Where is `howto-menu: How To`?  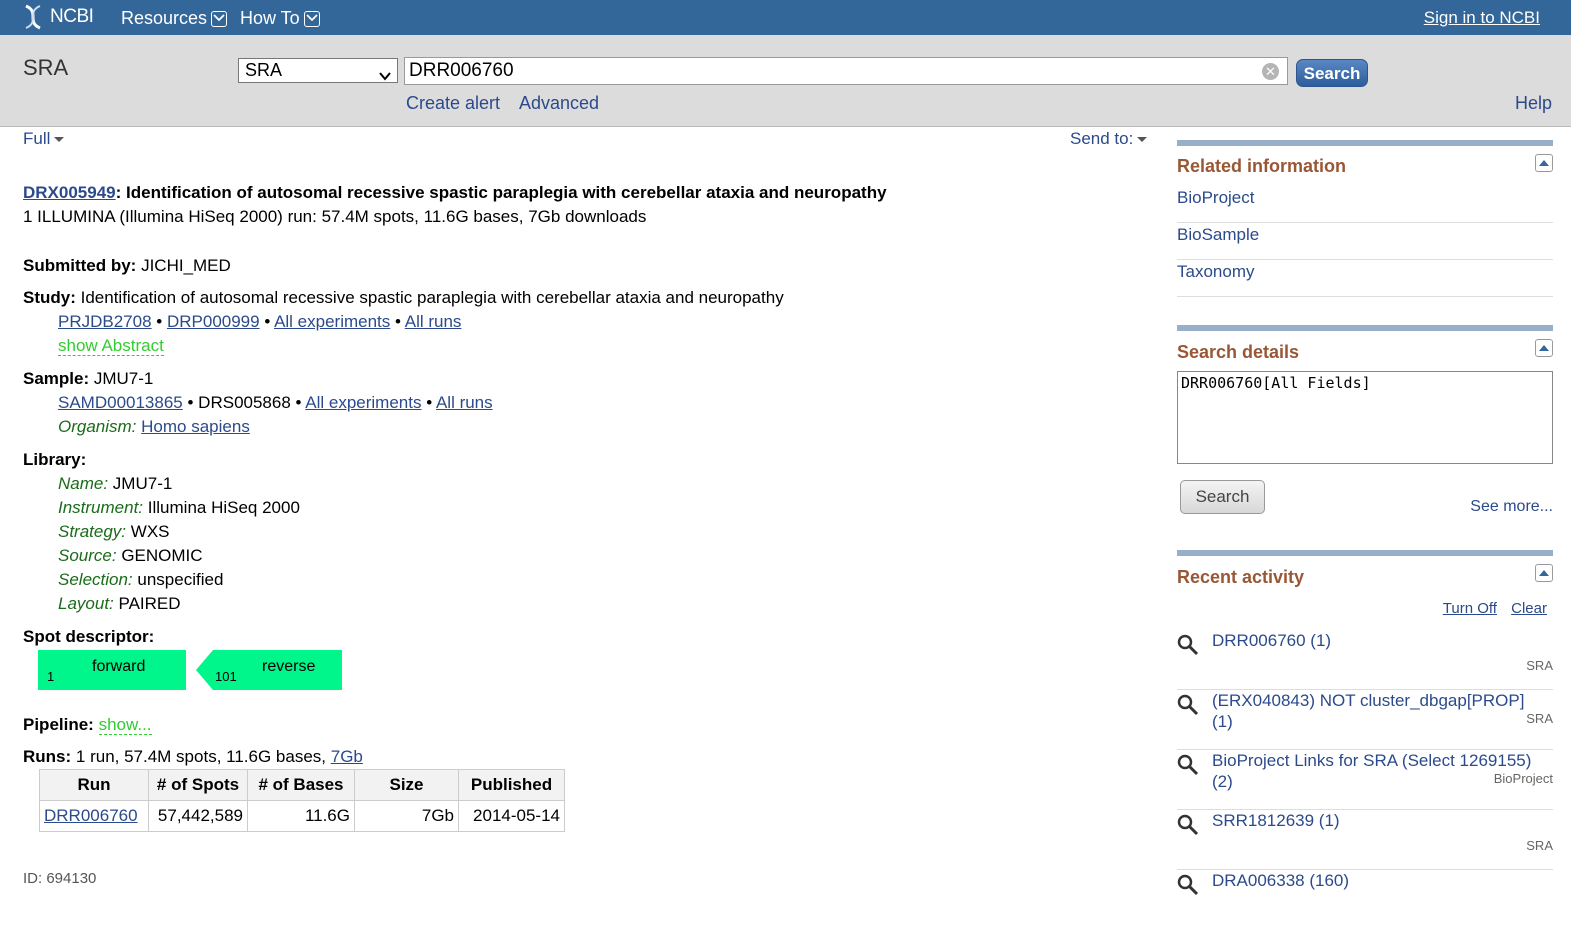 howto-menu: How To is located at coordinates (280, 18).